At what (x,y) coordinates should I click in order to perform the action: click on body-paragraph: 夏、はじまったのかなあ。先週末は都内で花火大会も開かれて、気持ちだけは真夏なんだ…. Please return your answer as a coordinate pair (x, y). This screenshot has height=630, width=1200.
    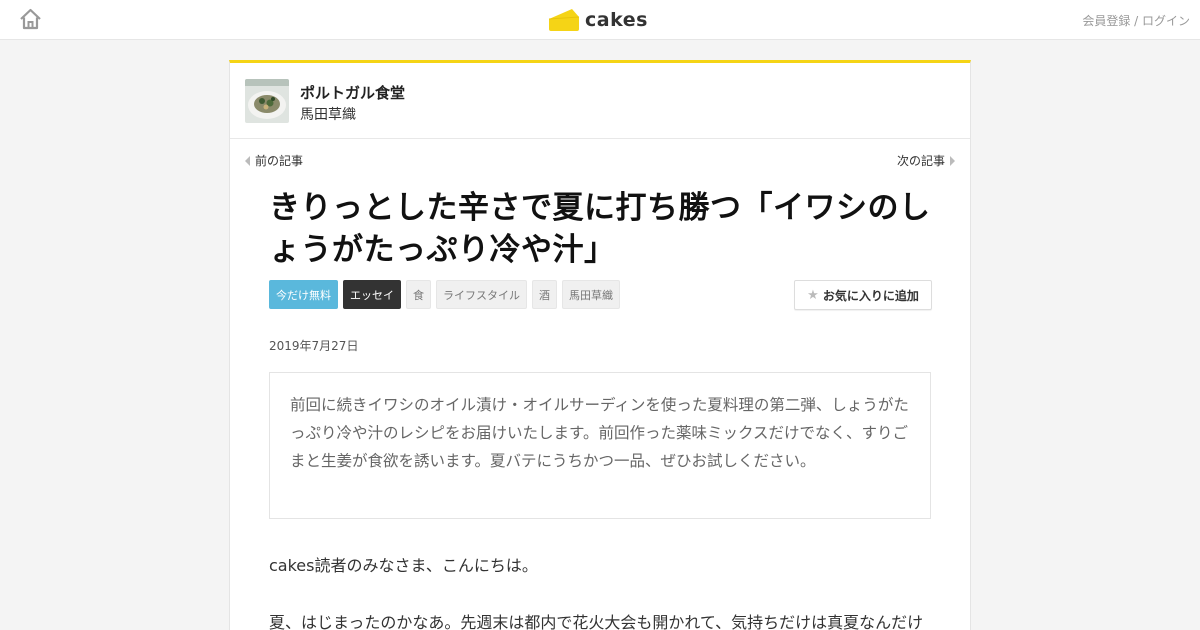
    Looking at the image, I should click on (596, 621).